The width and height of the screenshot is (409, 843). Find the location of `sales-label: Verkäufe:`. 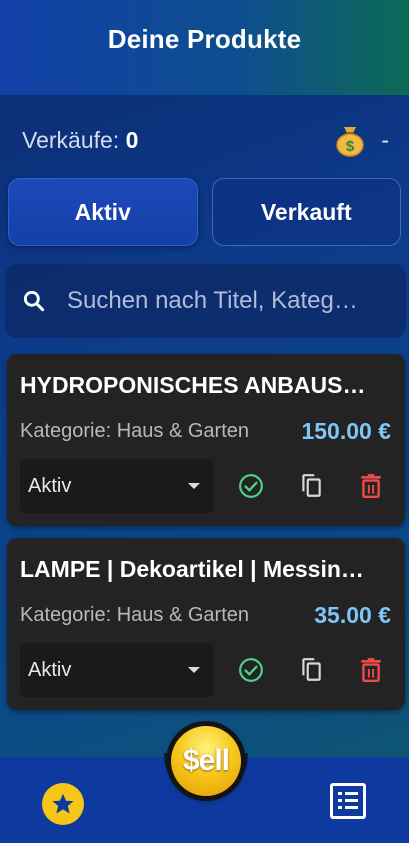

sales-label: Verkäufe: is located at coordinates (71, 139).